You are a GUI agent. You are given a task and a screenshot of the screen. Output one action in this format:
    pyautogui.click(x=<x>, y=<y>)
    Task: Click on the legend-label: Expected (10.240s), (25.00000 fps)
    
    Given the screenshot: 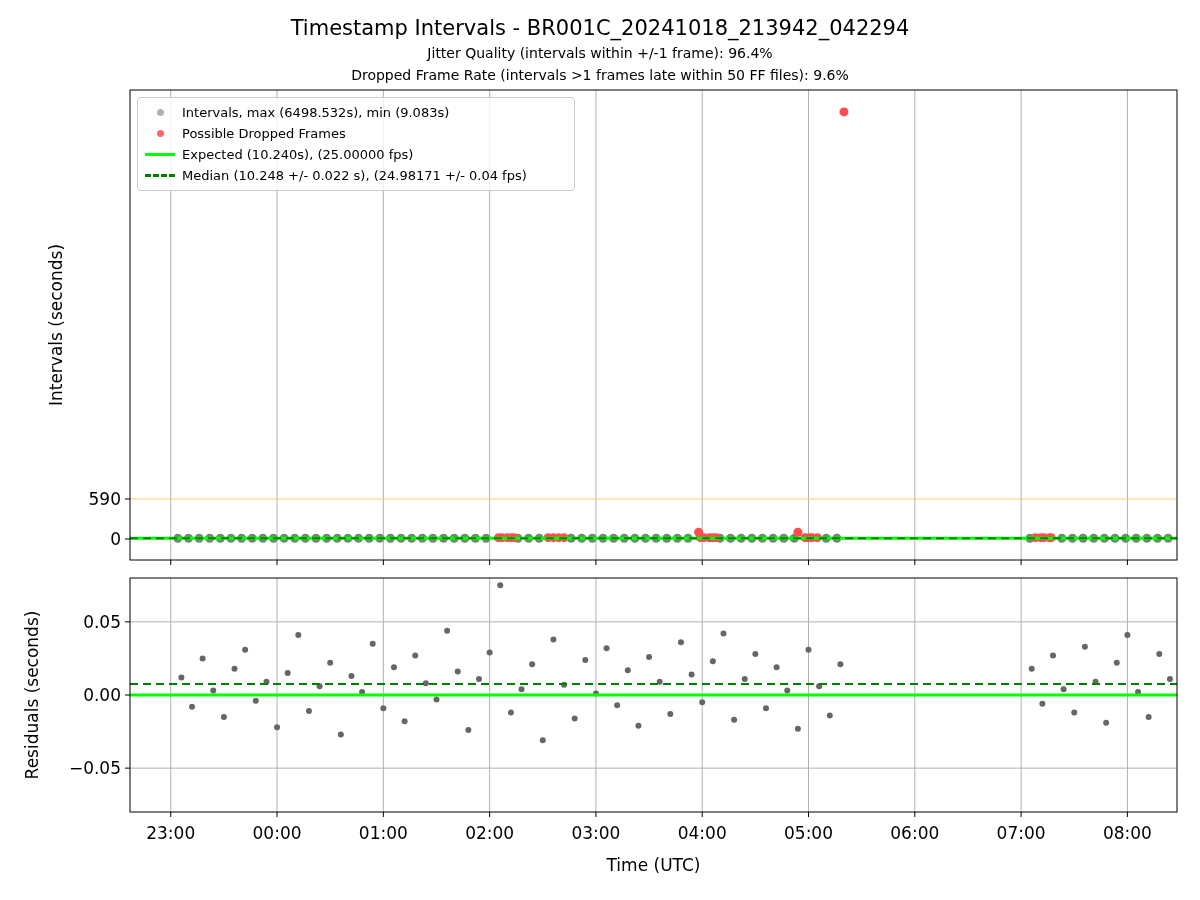 What is the action you would take?
    pyautogui.click(x=298, y=154)
    